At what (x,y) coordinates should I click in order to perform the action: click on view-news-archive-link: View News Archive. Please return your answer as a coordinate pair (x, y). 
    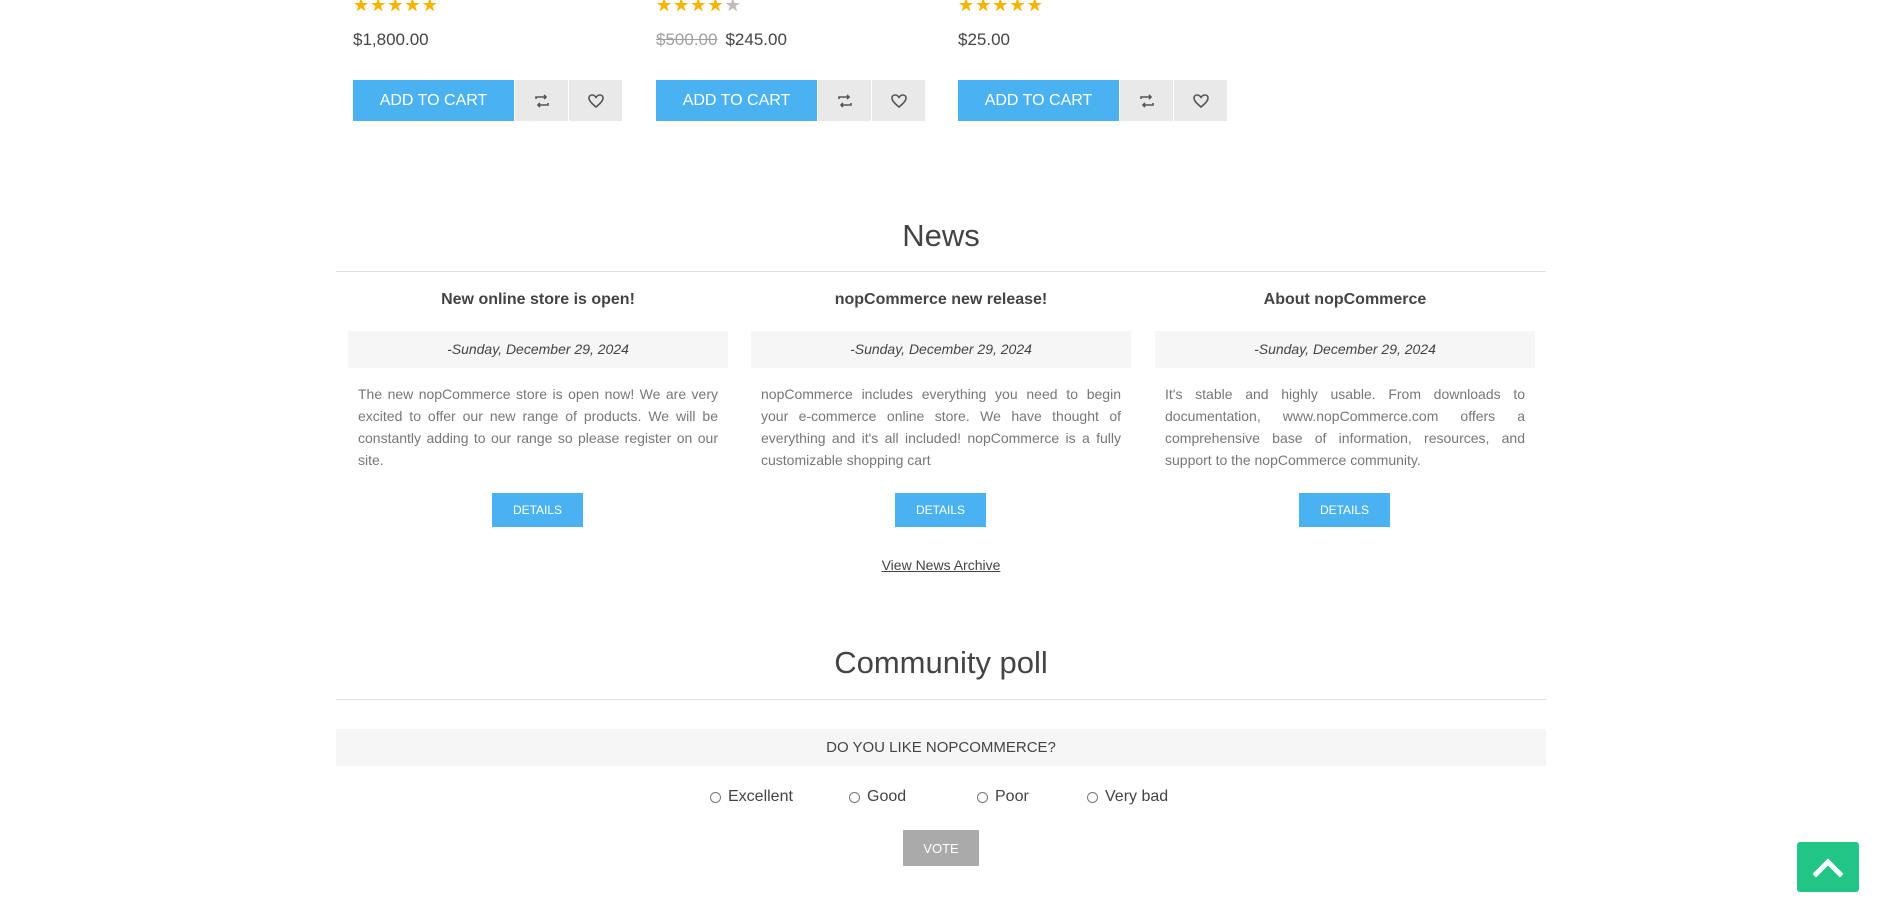
    Looking at the image, I should click on (941, 565).